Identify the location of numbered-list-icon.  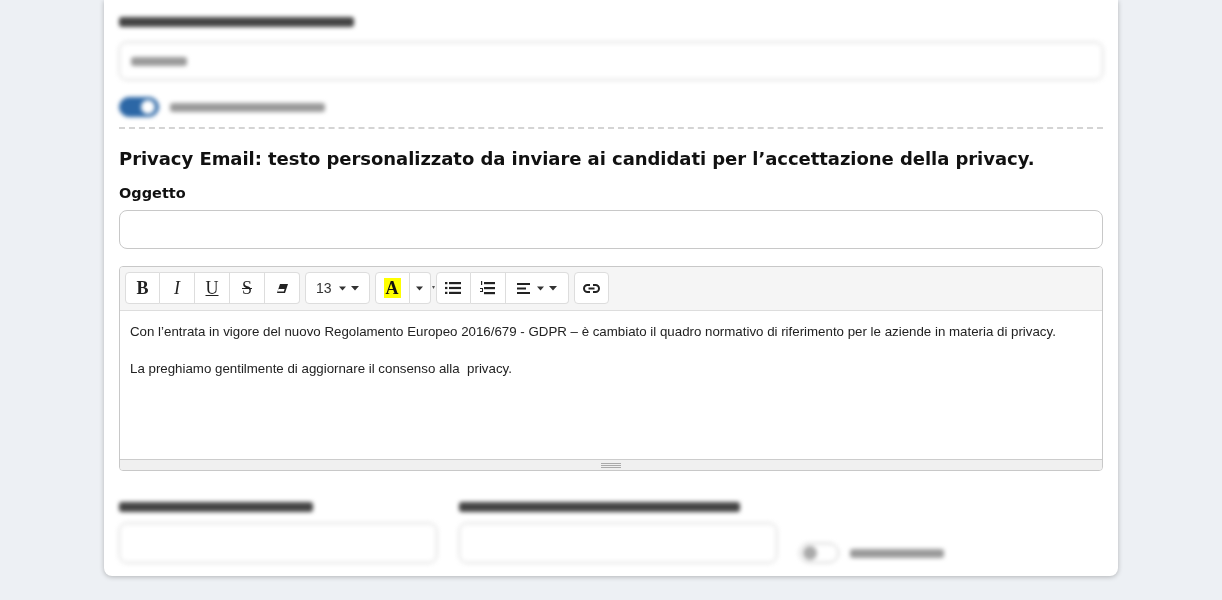
(488, 288).